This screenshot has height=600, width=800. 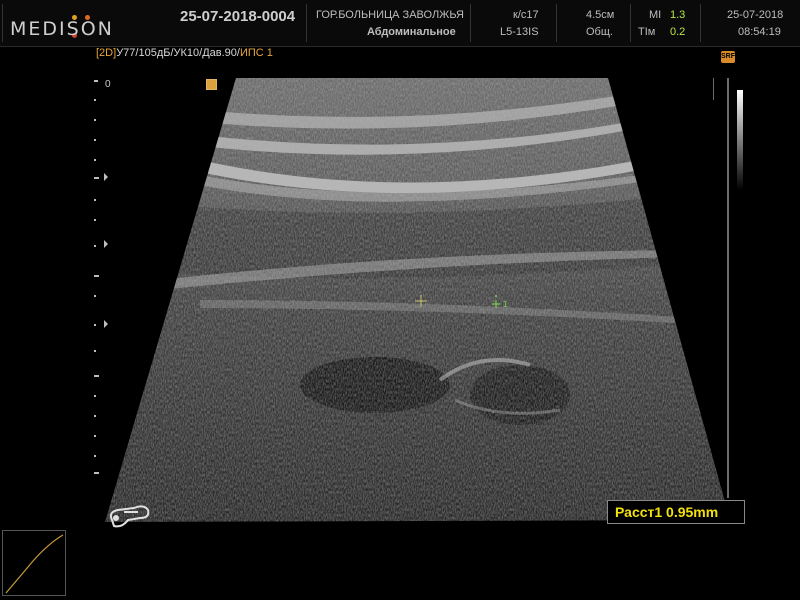 I want to click on caliper-cross-icon, so click(x=421, y=301).